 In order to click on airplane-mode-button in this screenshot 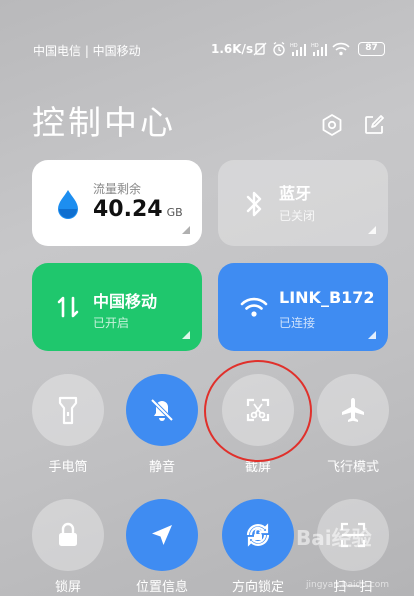, I will do `click(353, 410)`.